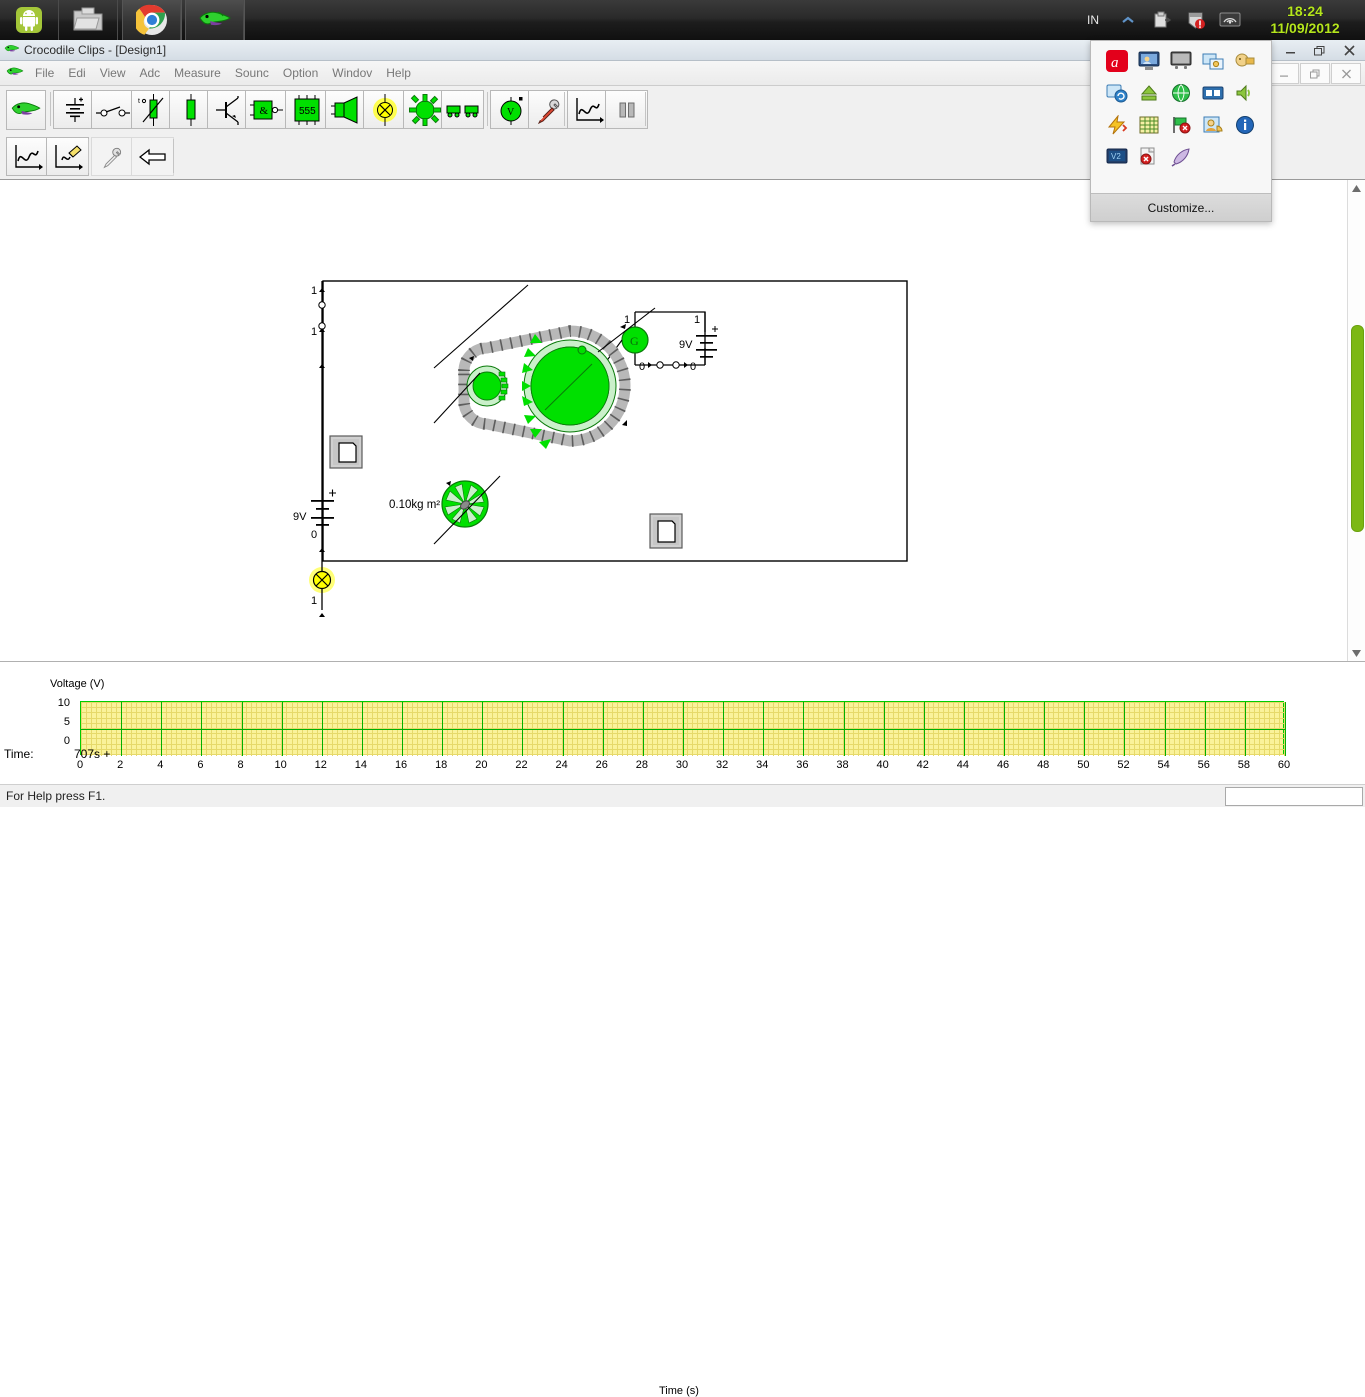 Image resolution: width=1365 pixels, height=1397 pixels. Describe the element at coordinates (445, 510) in the screenshot. I see `flywheel-component: 0.10kg m²` at that location.